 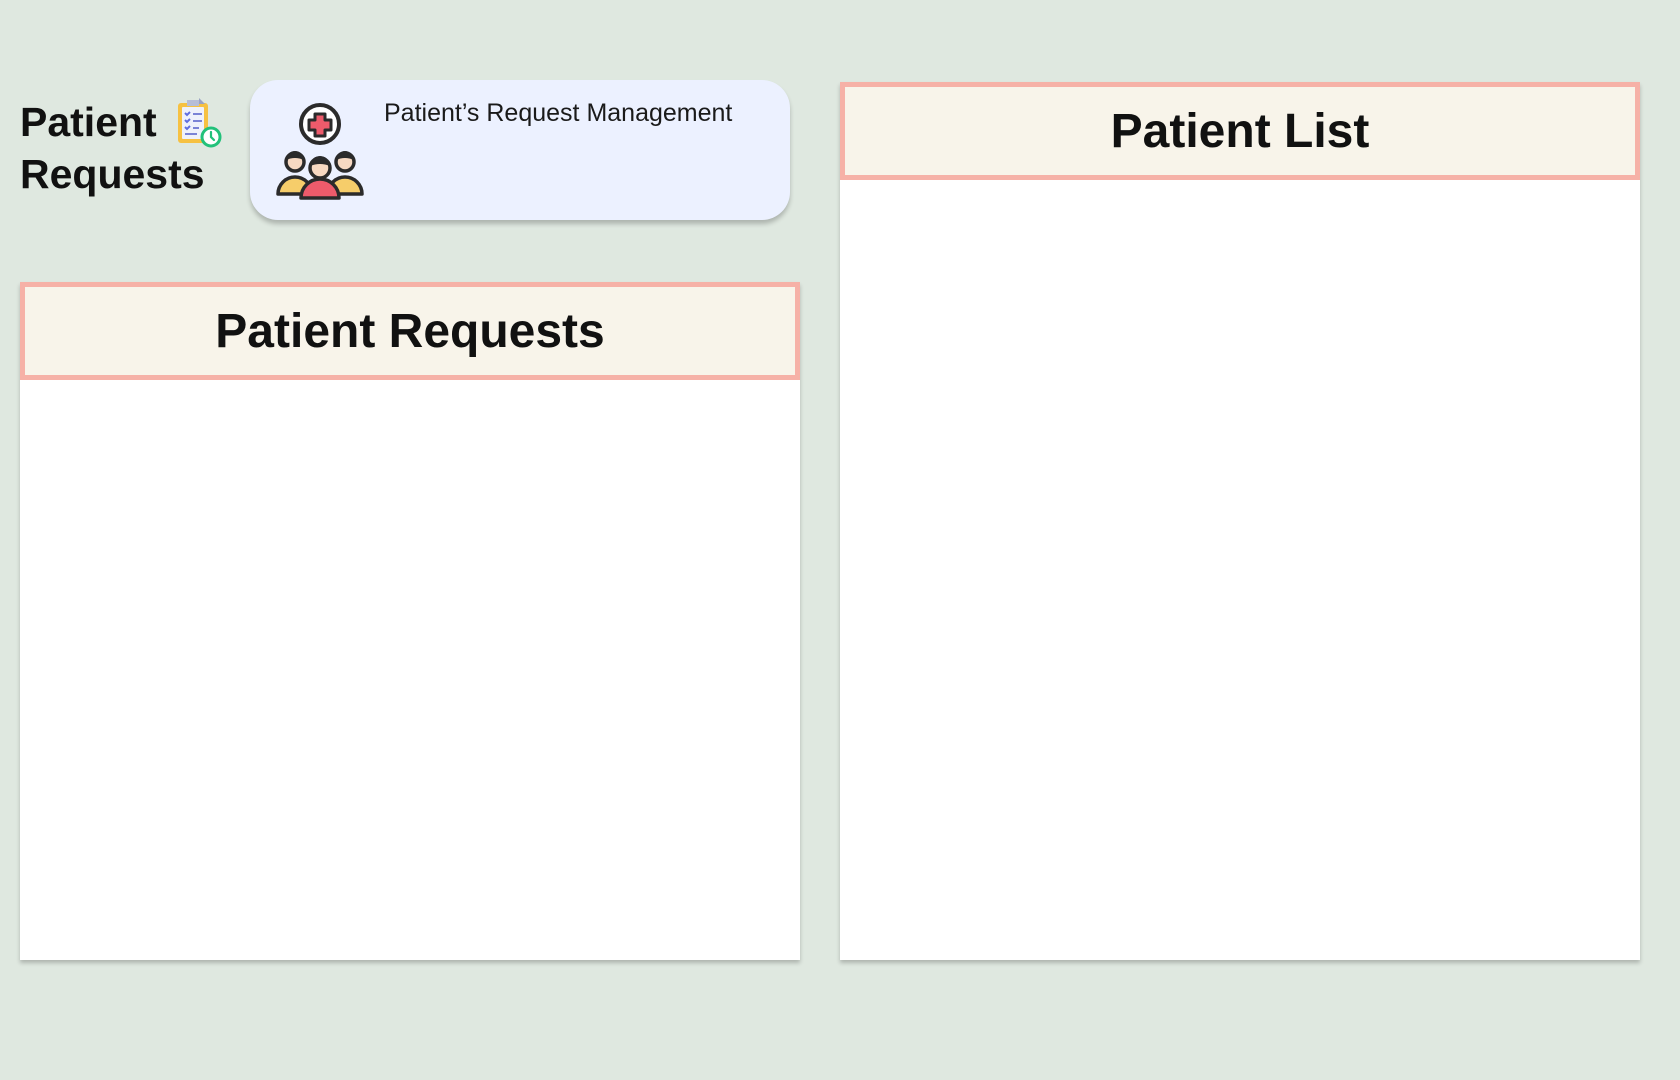 I want to click on page-title-line-2: Requests, so click(x=112, y=174).